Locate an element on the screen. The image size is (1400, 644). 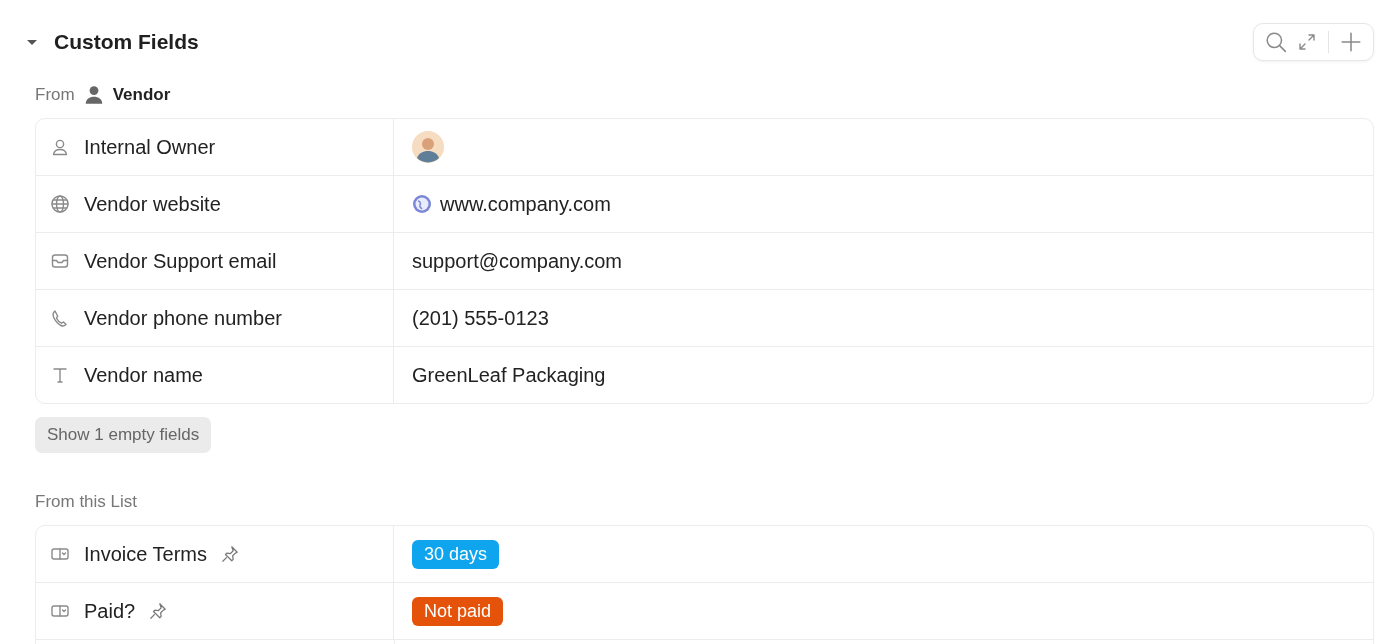
expand-icon is located at coordinates (1307, 41).